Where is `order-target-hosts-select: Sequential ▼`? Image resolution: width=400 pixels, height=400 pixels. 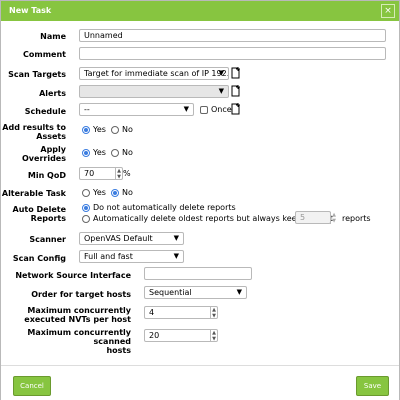
order-target-hosts-select: Sequential ▼ is located at coordinates (195, 292).